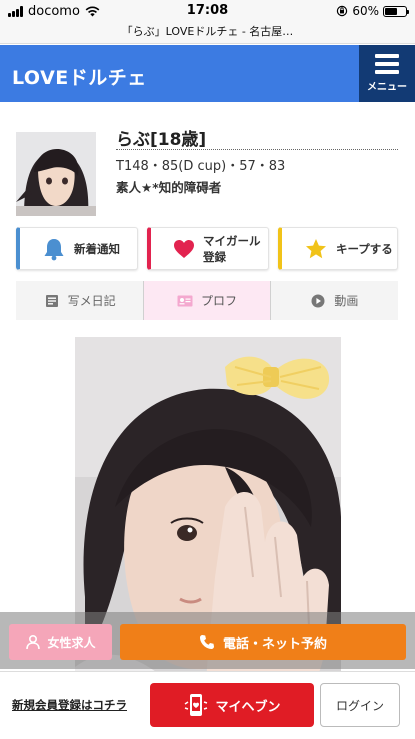  What do you see at coordinates (71, 642) in the screenshot?
I see `recruit-label: 女性求人` at bounding box center [71, 642].